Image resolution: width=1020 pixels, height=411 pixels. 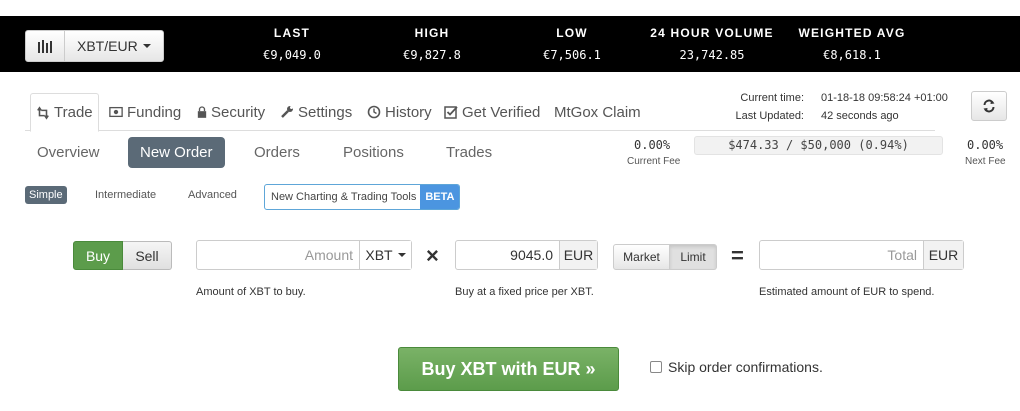 I want to click on pair-dropdown: XBT/EUR, so click(x=114, y=46).